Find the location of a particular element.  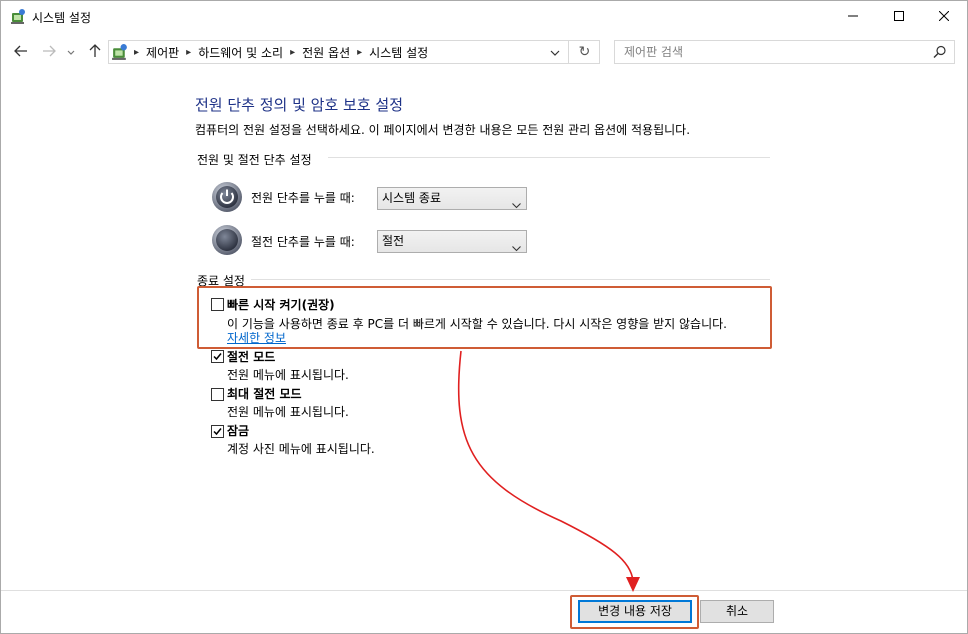

hibernate-description: 전원 메뉴에 표시됩니다. is located at coordinates (288, 412).